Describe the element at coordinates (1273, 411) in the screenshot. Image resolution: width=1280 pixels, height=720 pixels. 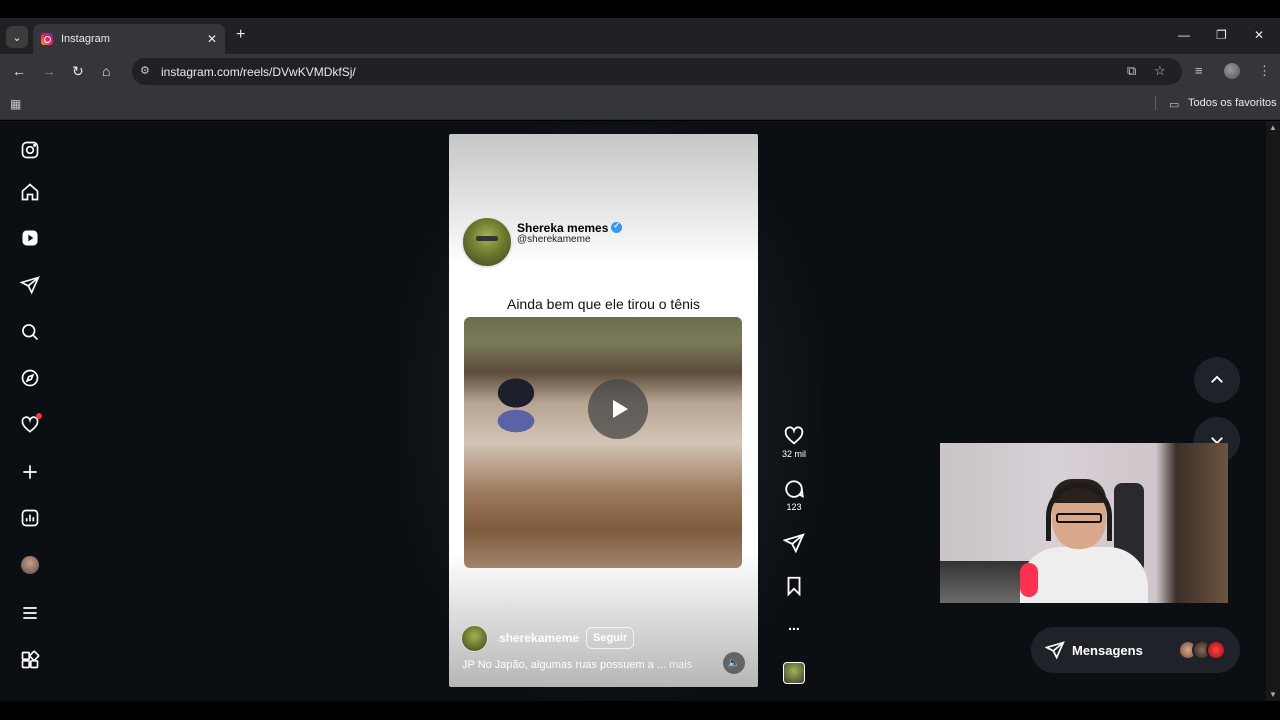
I see `page-scrollbar: ▲ ▼` at that location.